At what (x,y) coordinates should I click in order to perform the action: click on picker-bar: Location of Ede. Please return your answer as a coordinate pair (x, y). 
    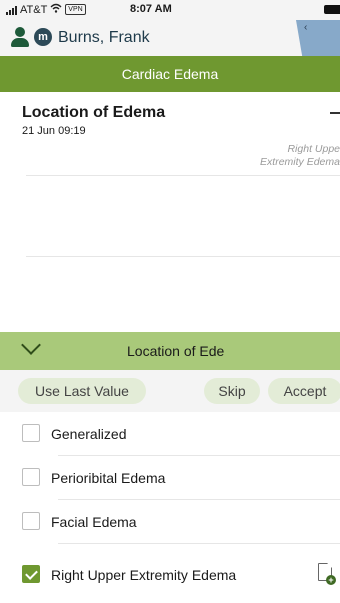
    Looking at the image, I should click on (170, 351).